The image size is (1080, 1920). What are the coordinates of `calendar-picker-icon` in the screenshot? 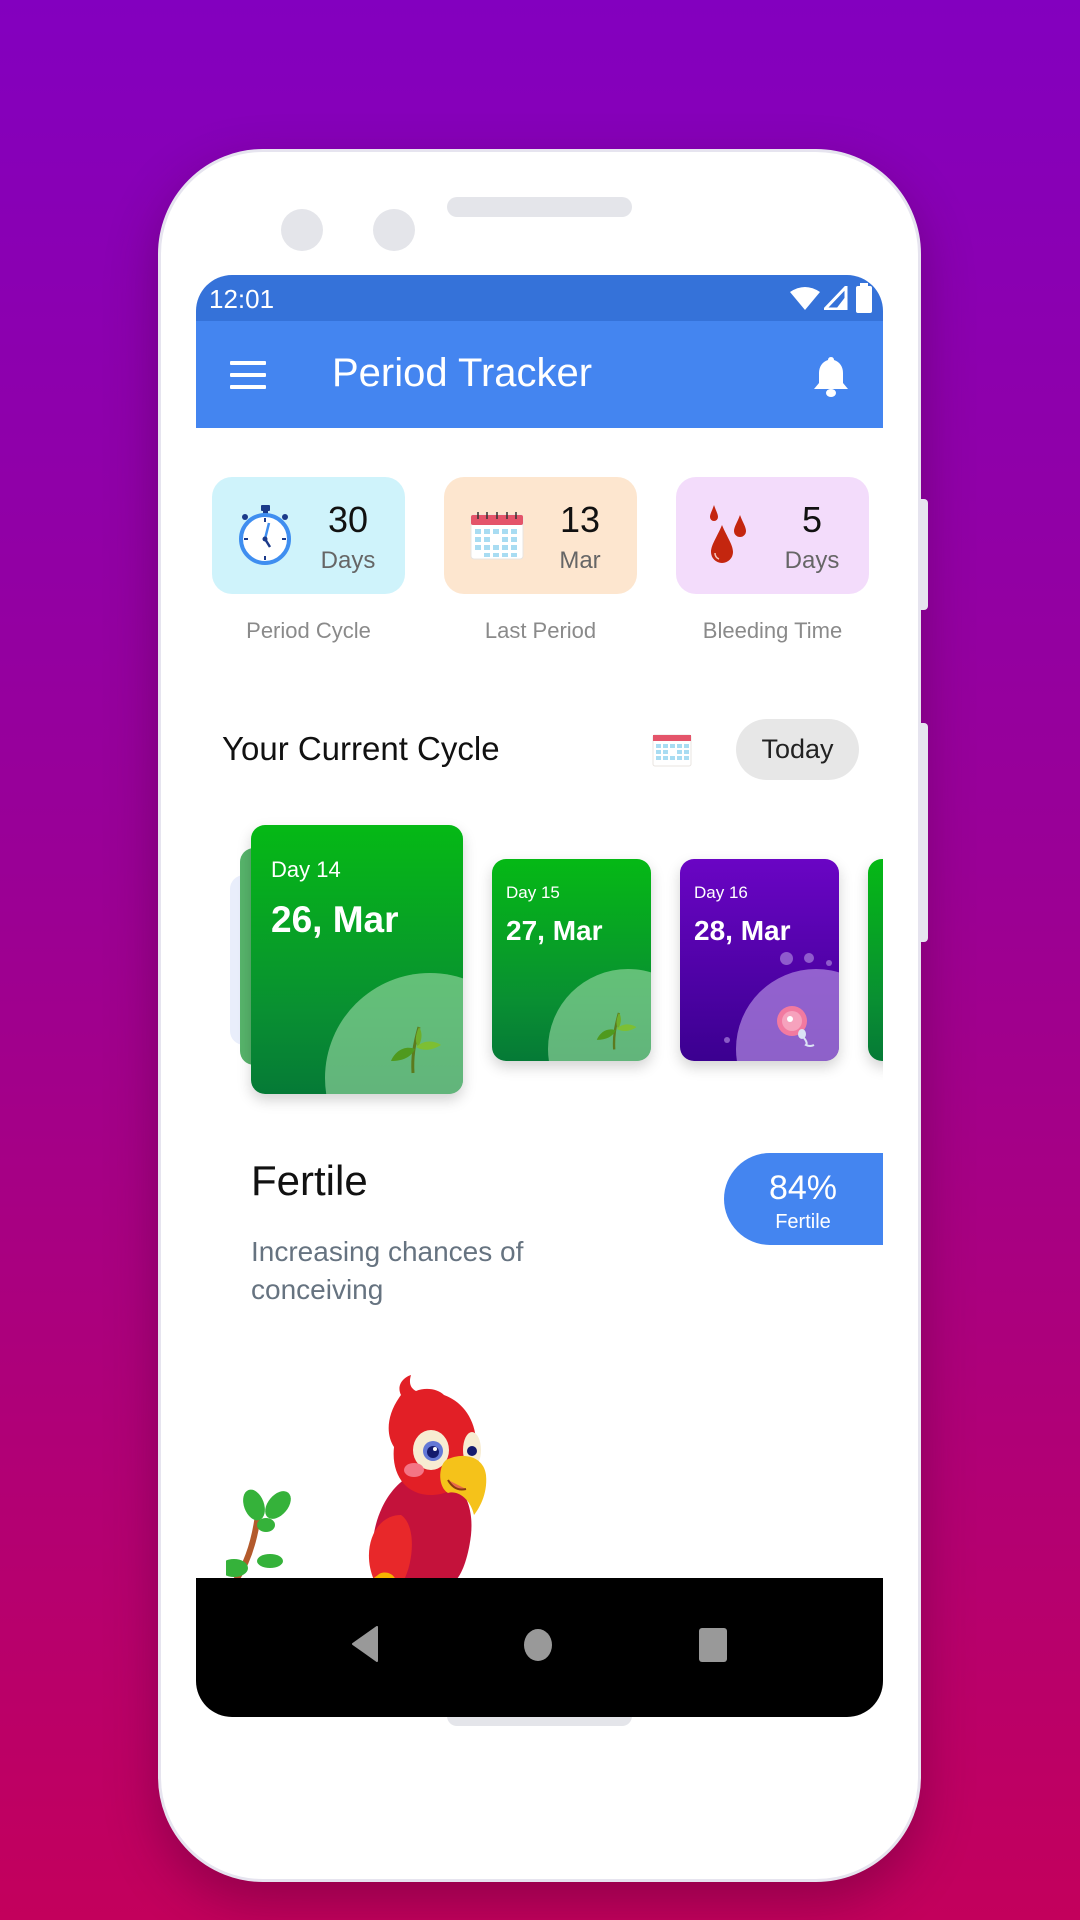 It's located at (672, 749).